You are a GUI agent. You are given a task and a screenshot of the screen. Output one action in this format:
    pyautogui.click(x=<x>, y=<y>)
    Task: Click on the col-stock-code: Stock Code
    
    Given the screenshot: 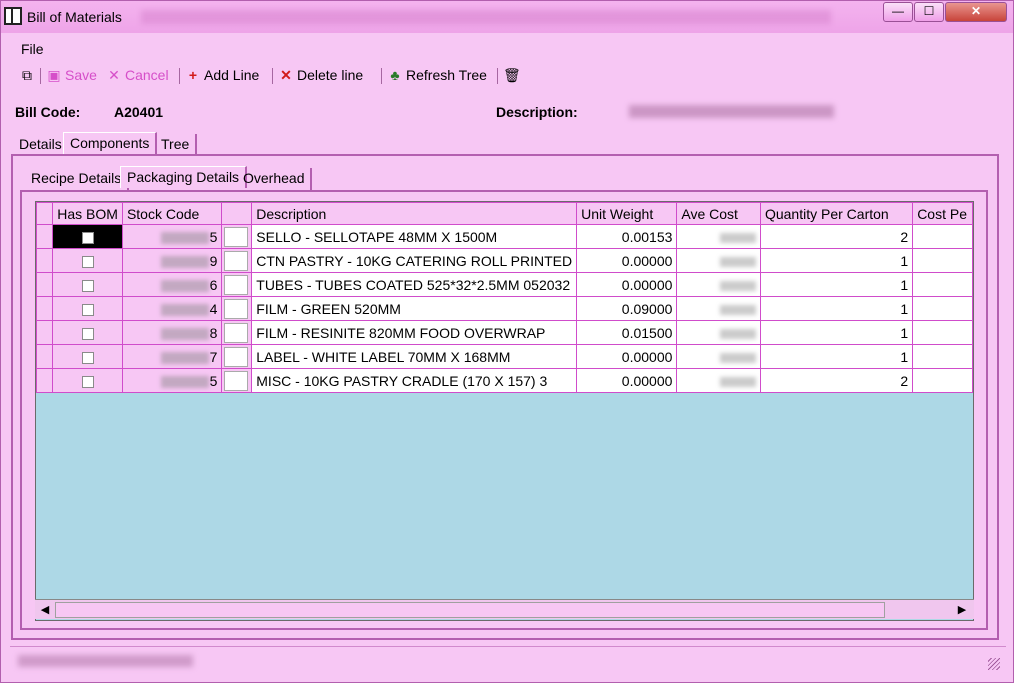 What is the action you would take?
    pyautogui.click(x=172, y=213)
    